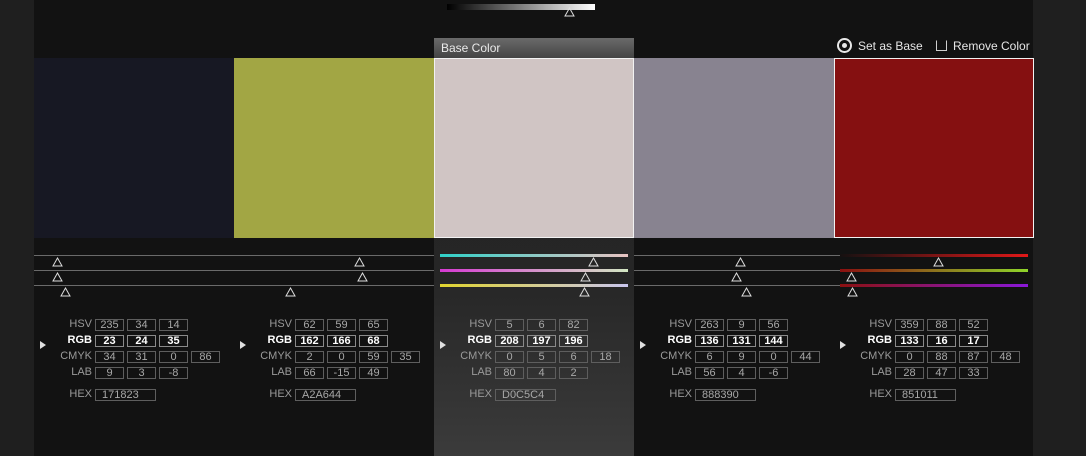 This screenshot has width=1086, height=456. Describe the element at coordinates (934, 285) in the screenshot. I see `selected-blue-gradient` at that location.